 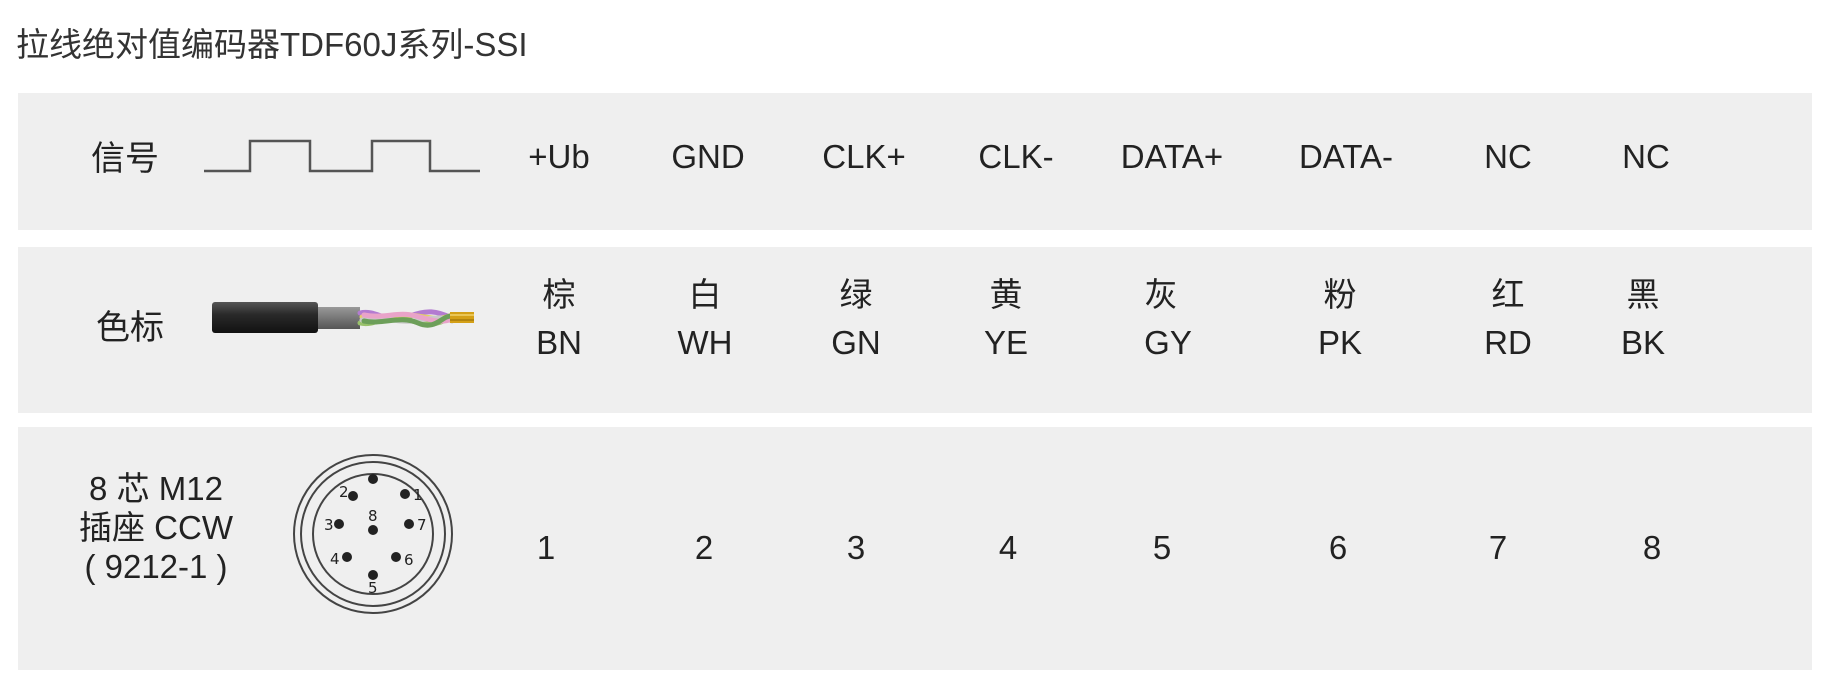 I want to click on connector-label-line2: 插座 CCW, so click(x=156, y=527).